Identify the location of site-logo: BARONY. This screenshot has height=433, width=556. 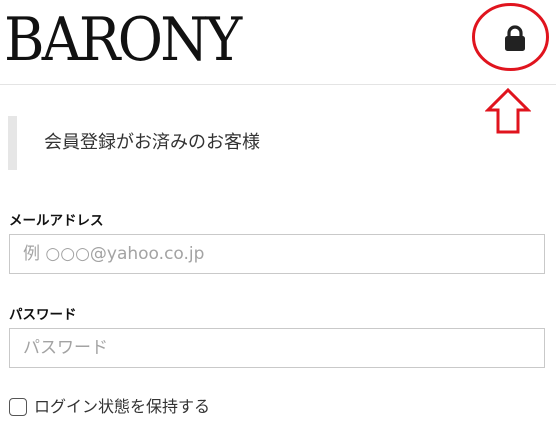
(123, 40).